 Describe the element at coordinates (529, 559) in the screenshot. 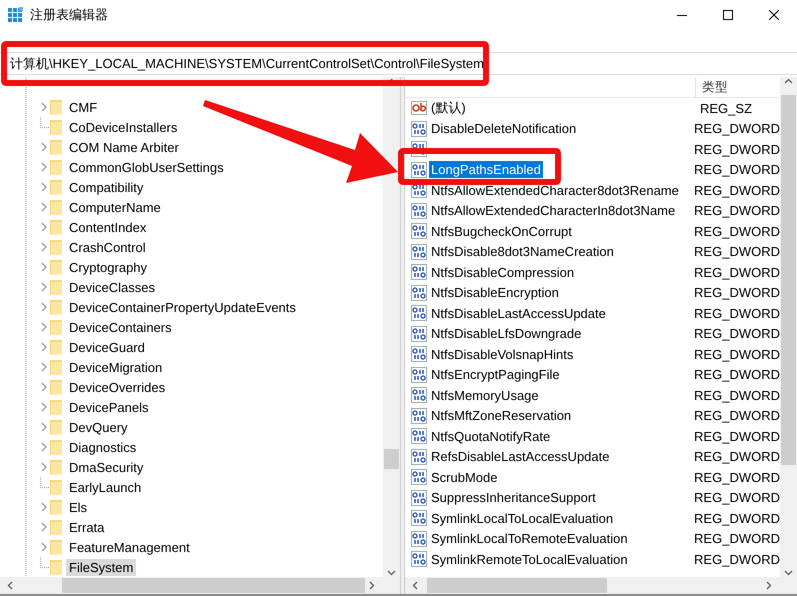

I see `value-name: SymlinkRemoteToLocalEvaluation` at that location.